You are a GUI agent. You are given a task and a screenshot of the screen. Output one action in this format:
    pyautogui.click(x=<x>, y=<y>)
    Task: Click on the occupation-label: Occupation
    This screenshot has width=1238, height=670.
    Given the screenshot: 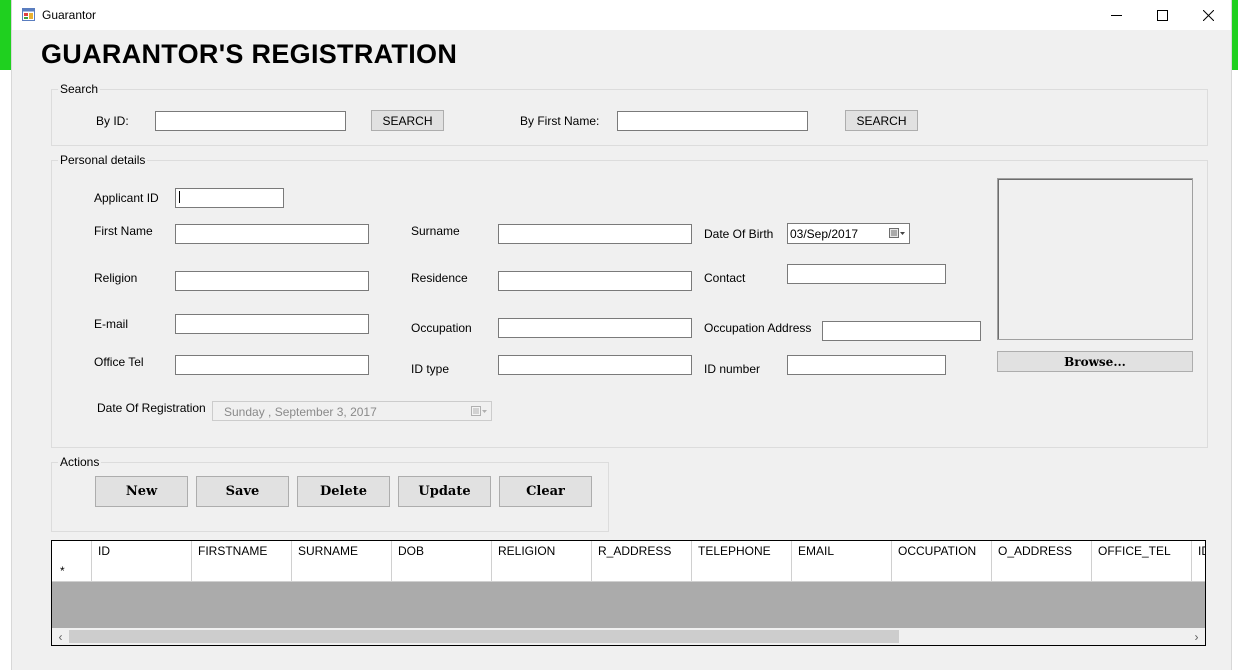 What is the action you would take?
    pyautogui.click(x=441, y=328)
    